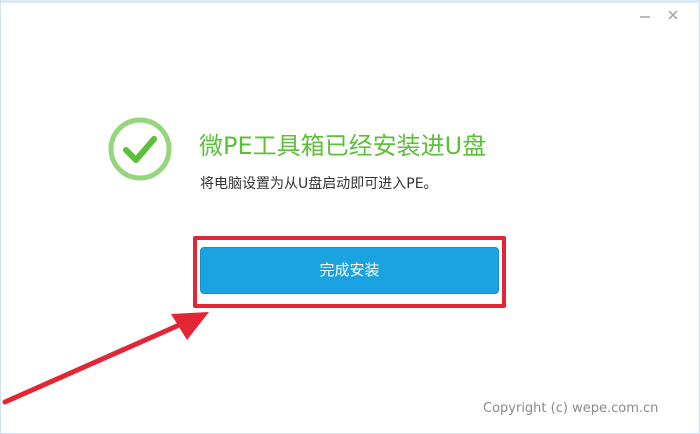 The width and height of the screenshot is (700, 434). What do you see at coordinates (349, 270) in the screenshot?
I see `finish-install-button: 完成安装` at bounding box center [349, 270].